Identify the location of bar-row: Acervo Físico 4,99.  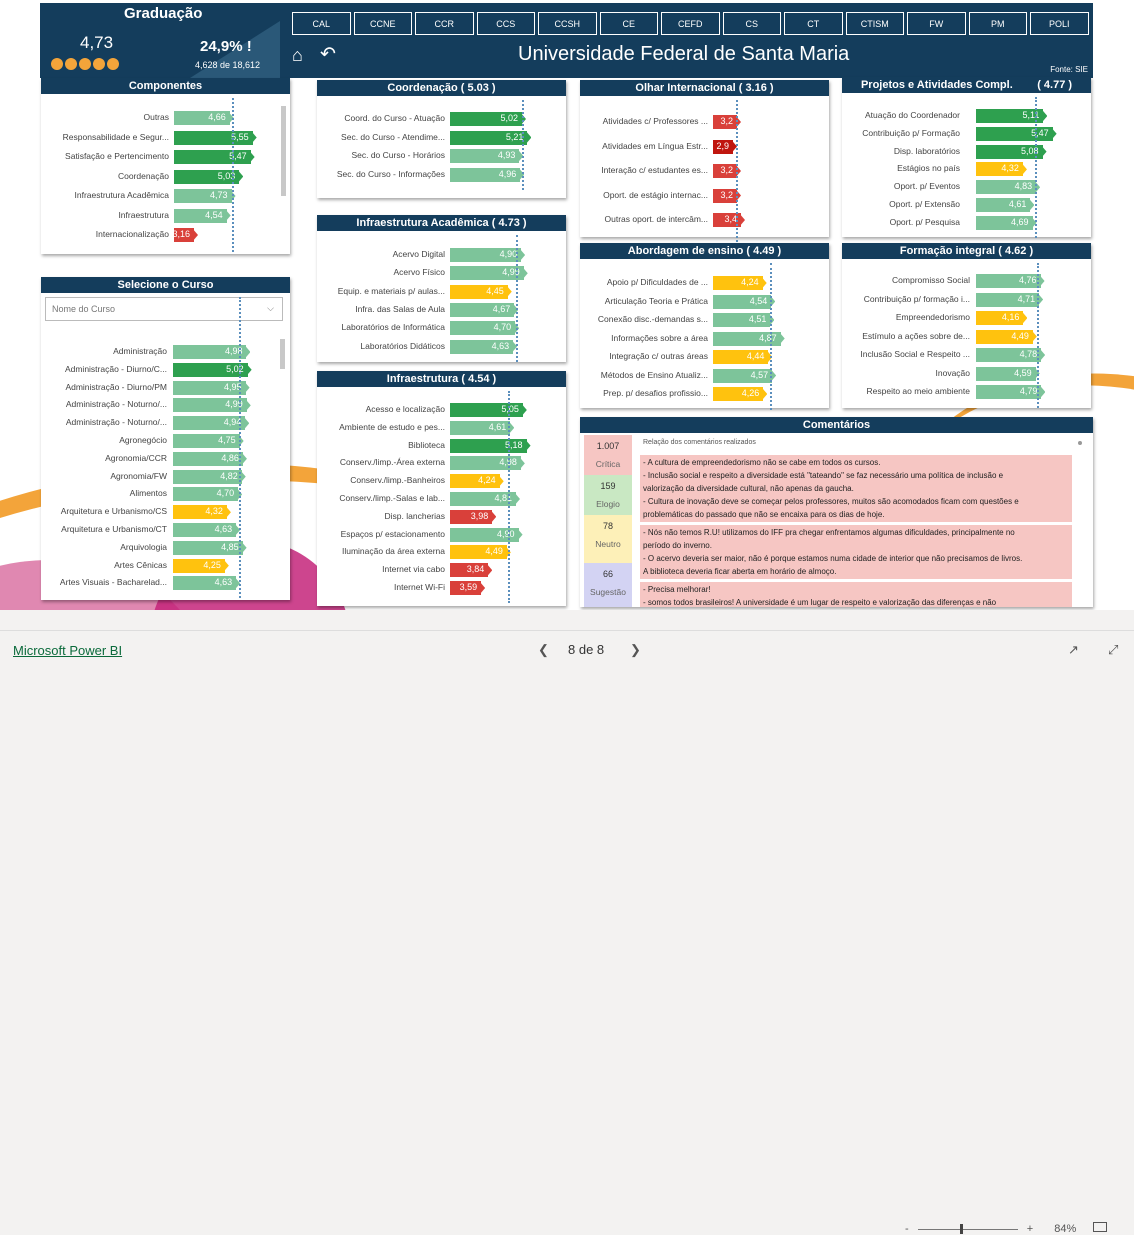
(441, 273).